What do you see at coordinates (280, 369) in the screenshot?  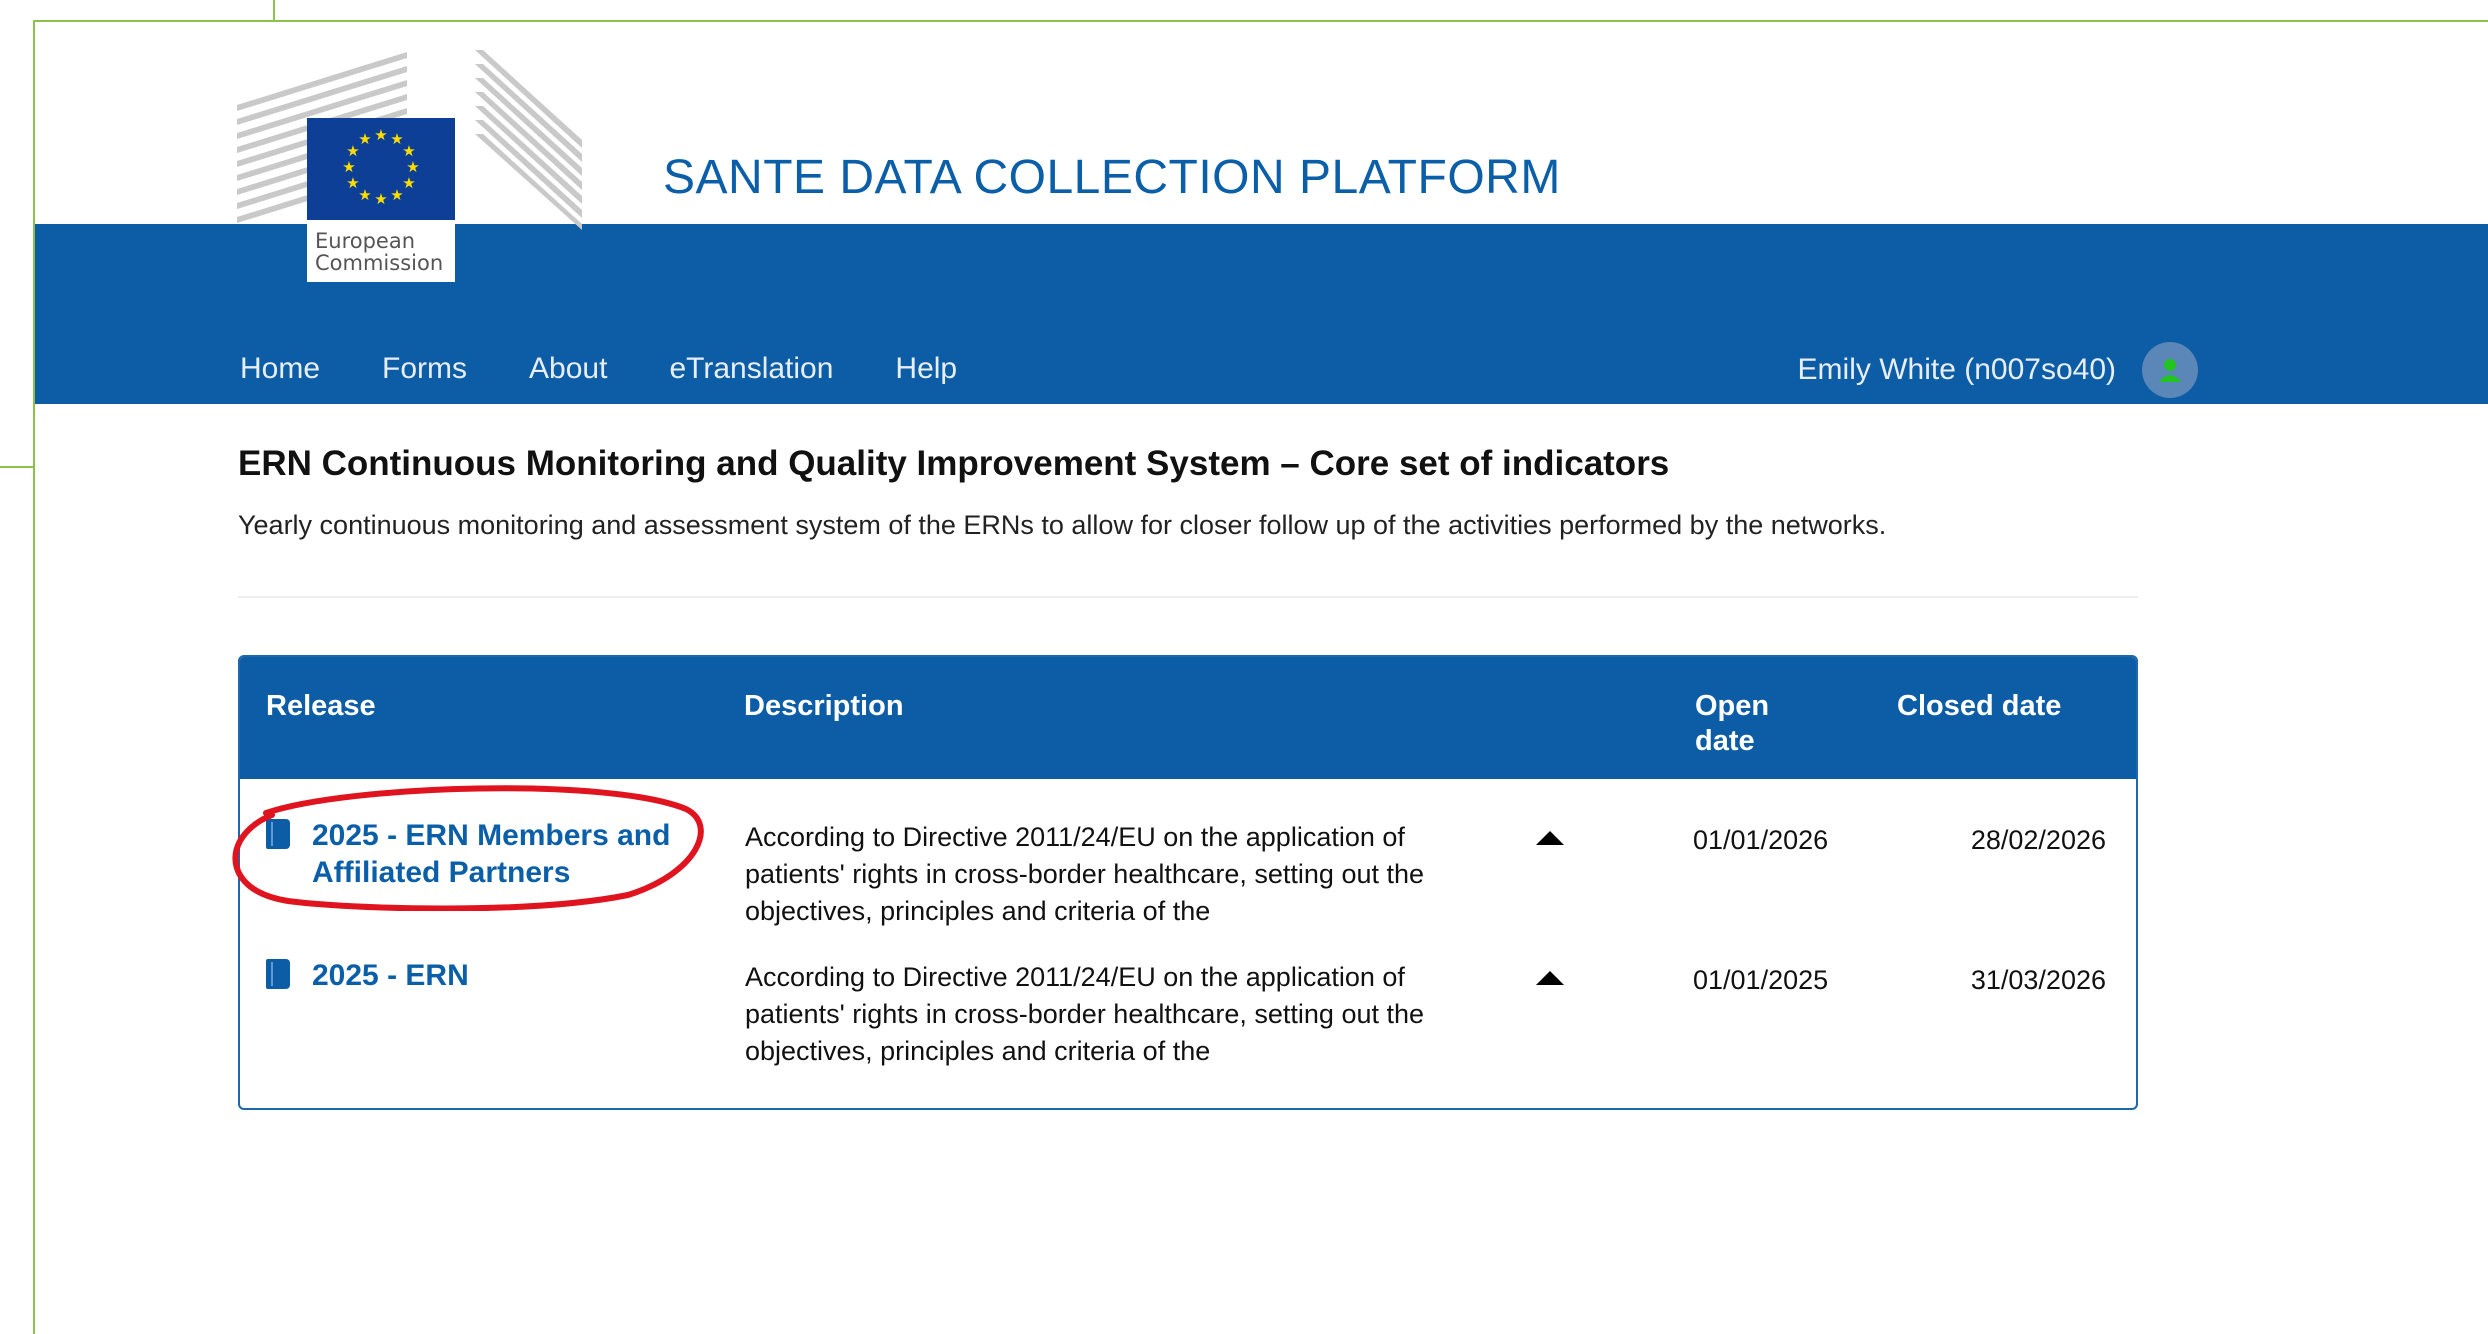 I see `nav-home: Home` at bounding box center [280, 369].